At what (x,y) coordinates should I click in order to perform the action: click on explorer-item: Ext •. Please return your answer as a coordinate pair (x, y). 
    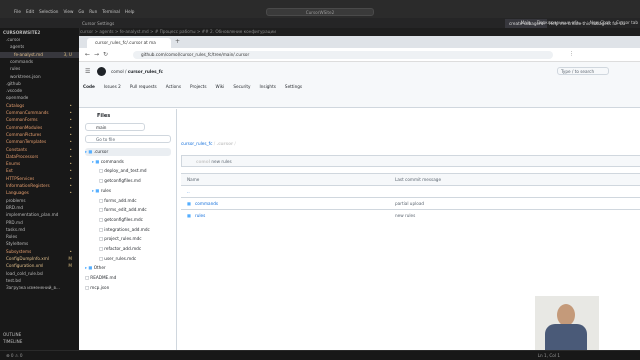
    Looking at the image, I should click on (40, 171).